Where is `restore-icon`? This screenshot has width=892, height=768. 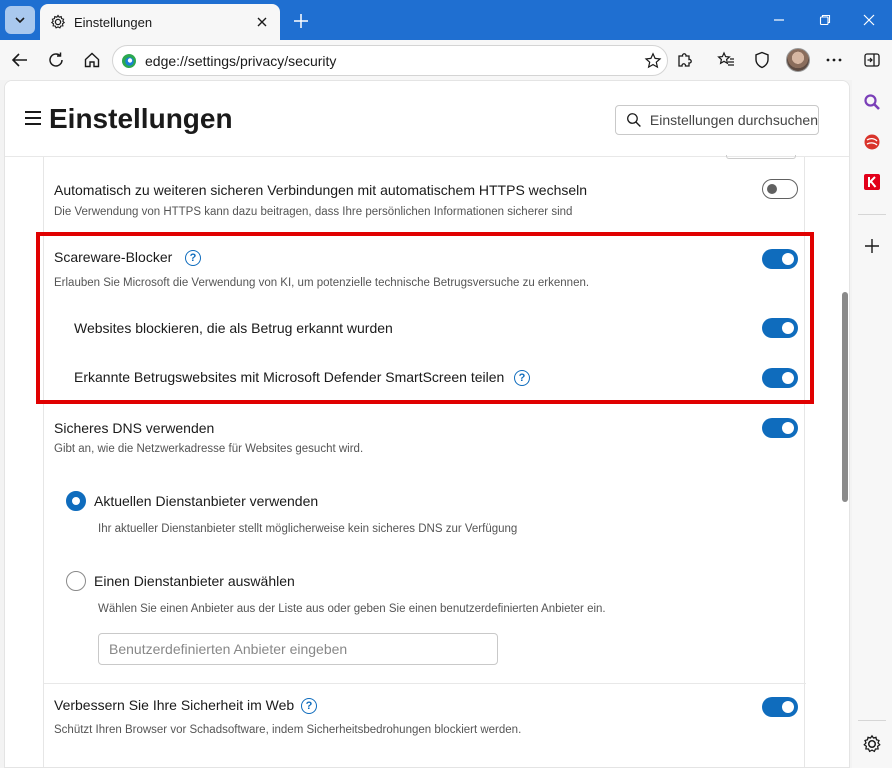
restore-icon is located at coordinates (825, 20).